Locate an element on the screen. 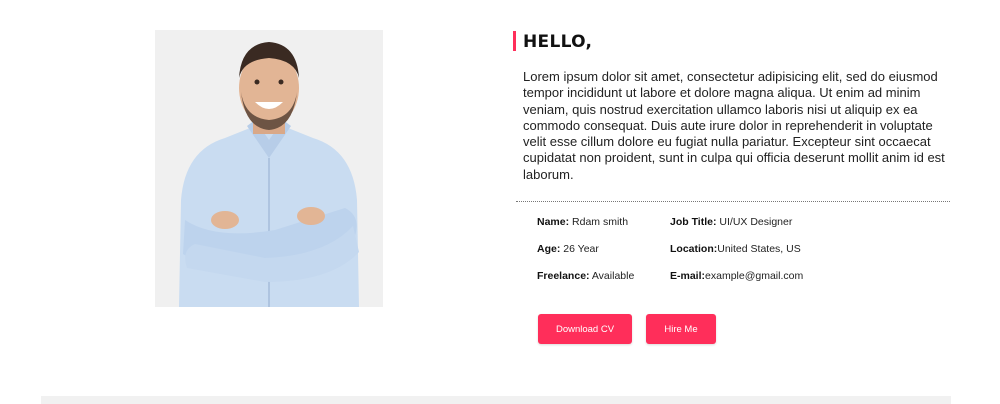 Image resolution: width=1000 pixels, height=404 pixels. info-age: Age: 26 Year is located at coordinates (568, 249).